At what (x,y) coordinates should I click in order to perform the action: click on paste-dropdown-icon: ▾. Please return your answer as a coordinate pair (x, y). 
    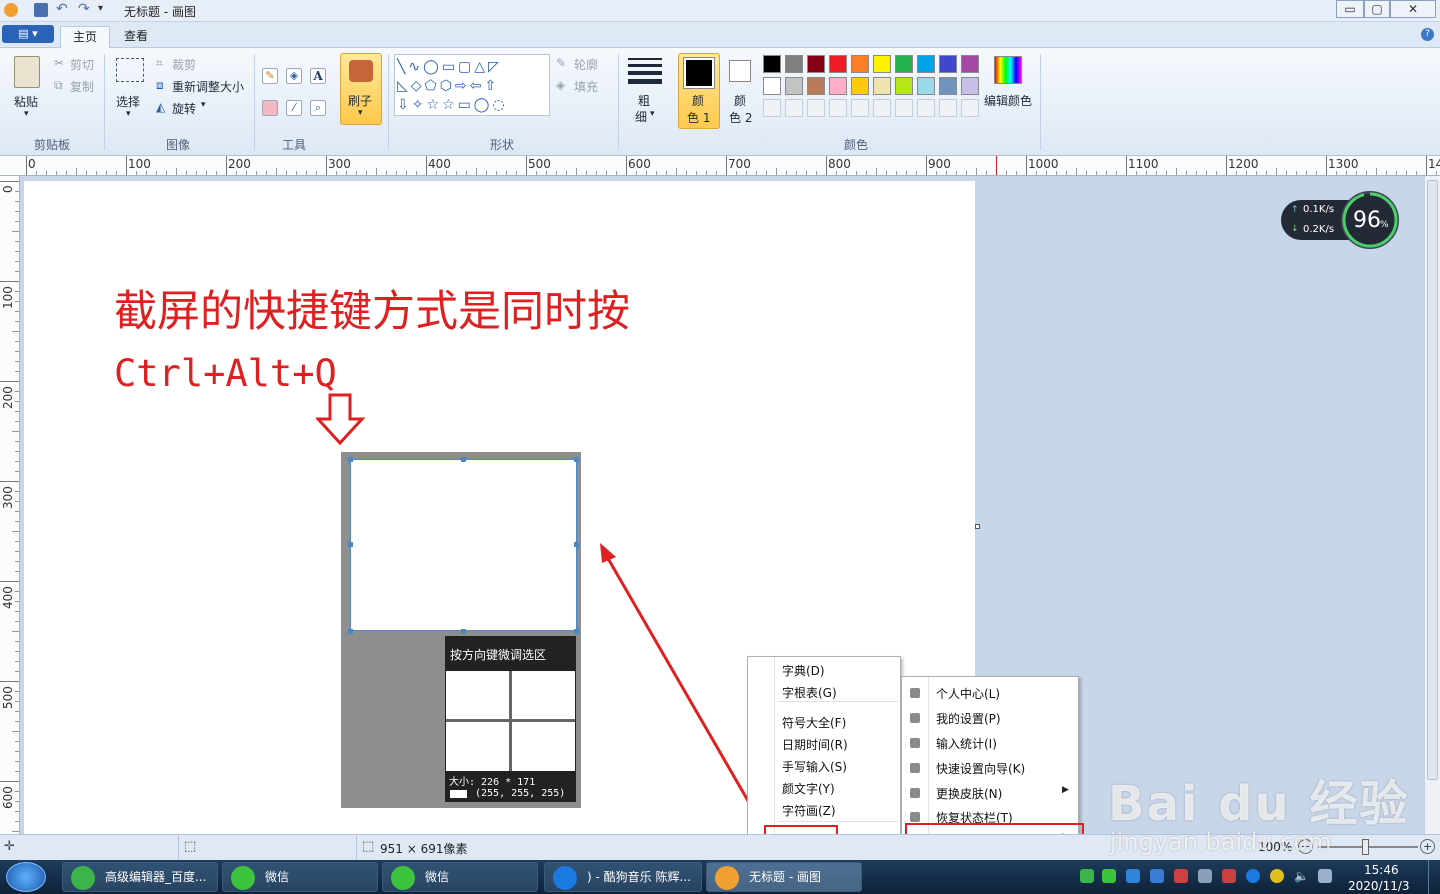
    Looking at the image, I should click on (26, 114).